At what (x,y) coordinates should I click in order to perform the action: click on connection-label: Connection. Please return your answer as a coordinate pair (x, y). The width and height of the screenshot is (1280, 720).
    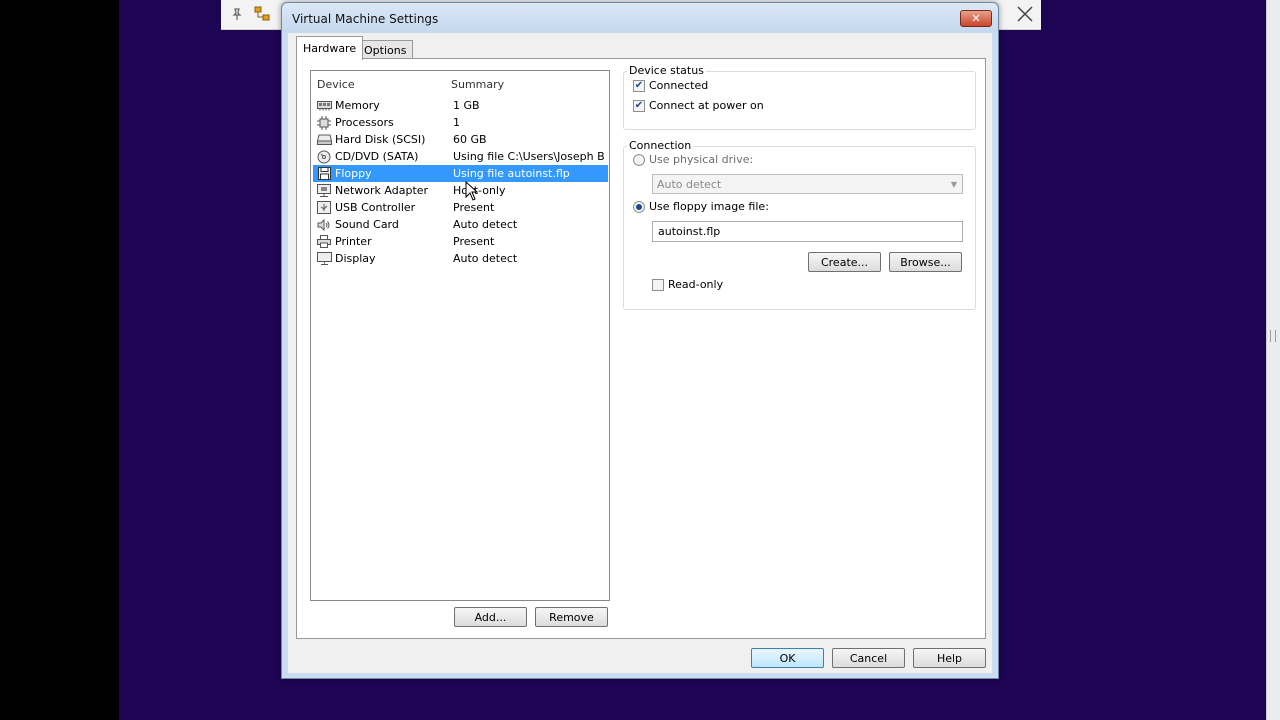
    Looking at the image, I should click on (660, 145).